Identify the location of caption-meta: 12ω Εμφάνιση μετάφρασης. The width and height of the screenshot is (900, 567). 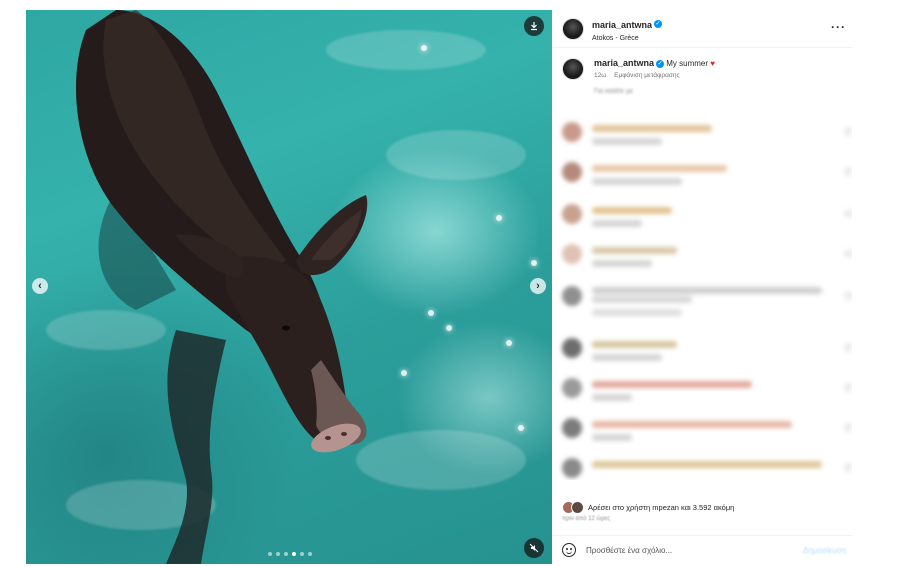
(654, 75).